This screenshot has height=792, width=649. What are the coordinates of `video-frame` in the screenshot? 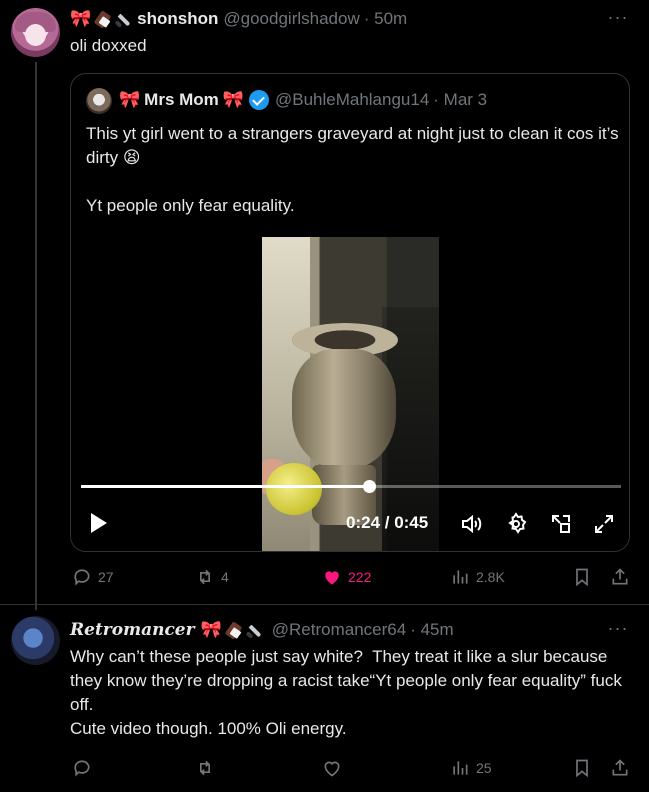 It's located at (350, 394).